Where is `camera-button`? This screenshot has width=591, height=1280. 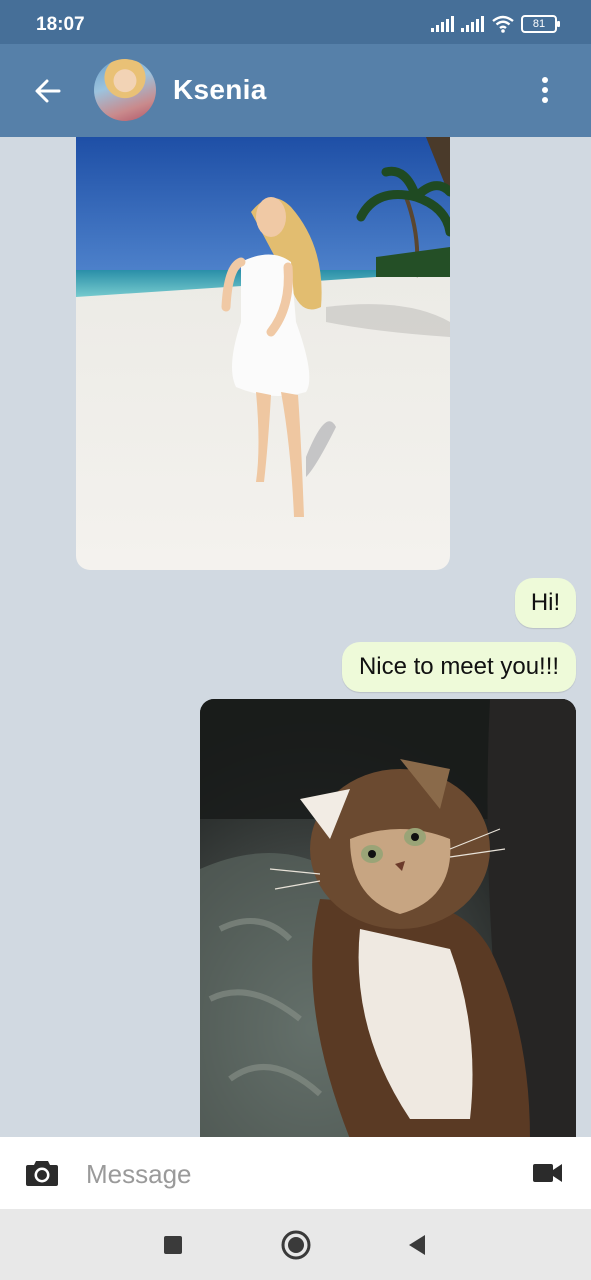 camera-button is located at coordinates (42, 1173).